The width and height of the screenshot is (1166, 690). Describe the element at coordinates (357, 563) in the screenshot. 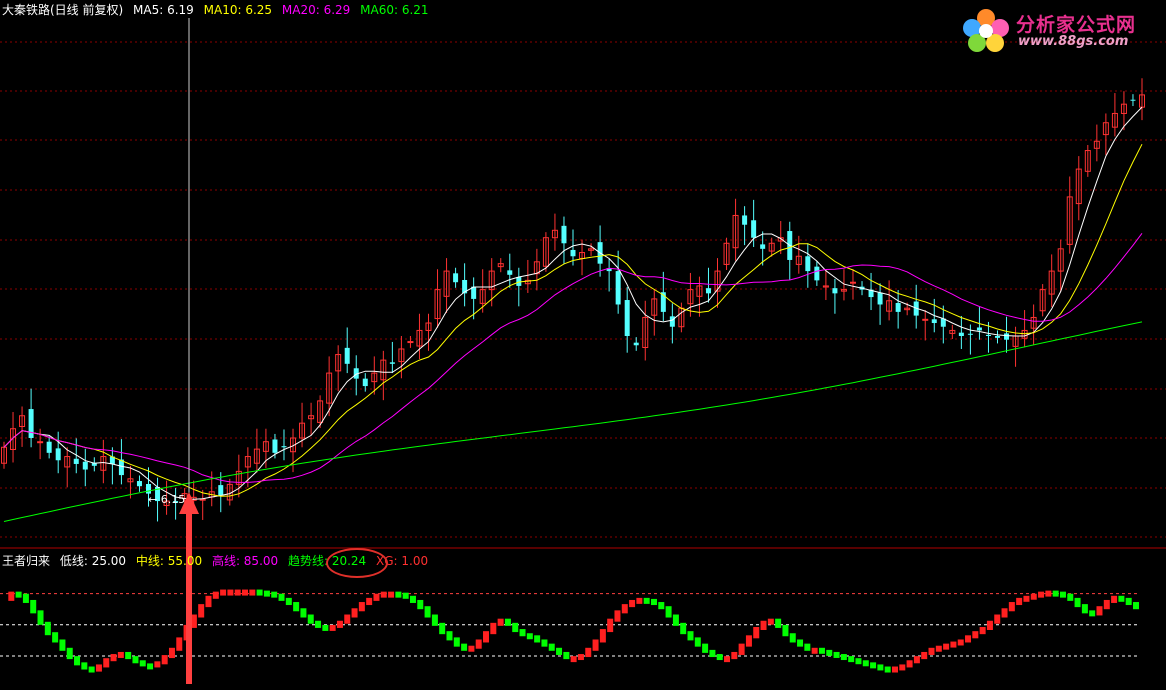

I see `xg-highlight-circle` at that location.